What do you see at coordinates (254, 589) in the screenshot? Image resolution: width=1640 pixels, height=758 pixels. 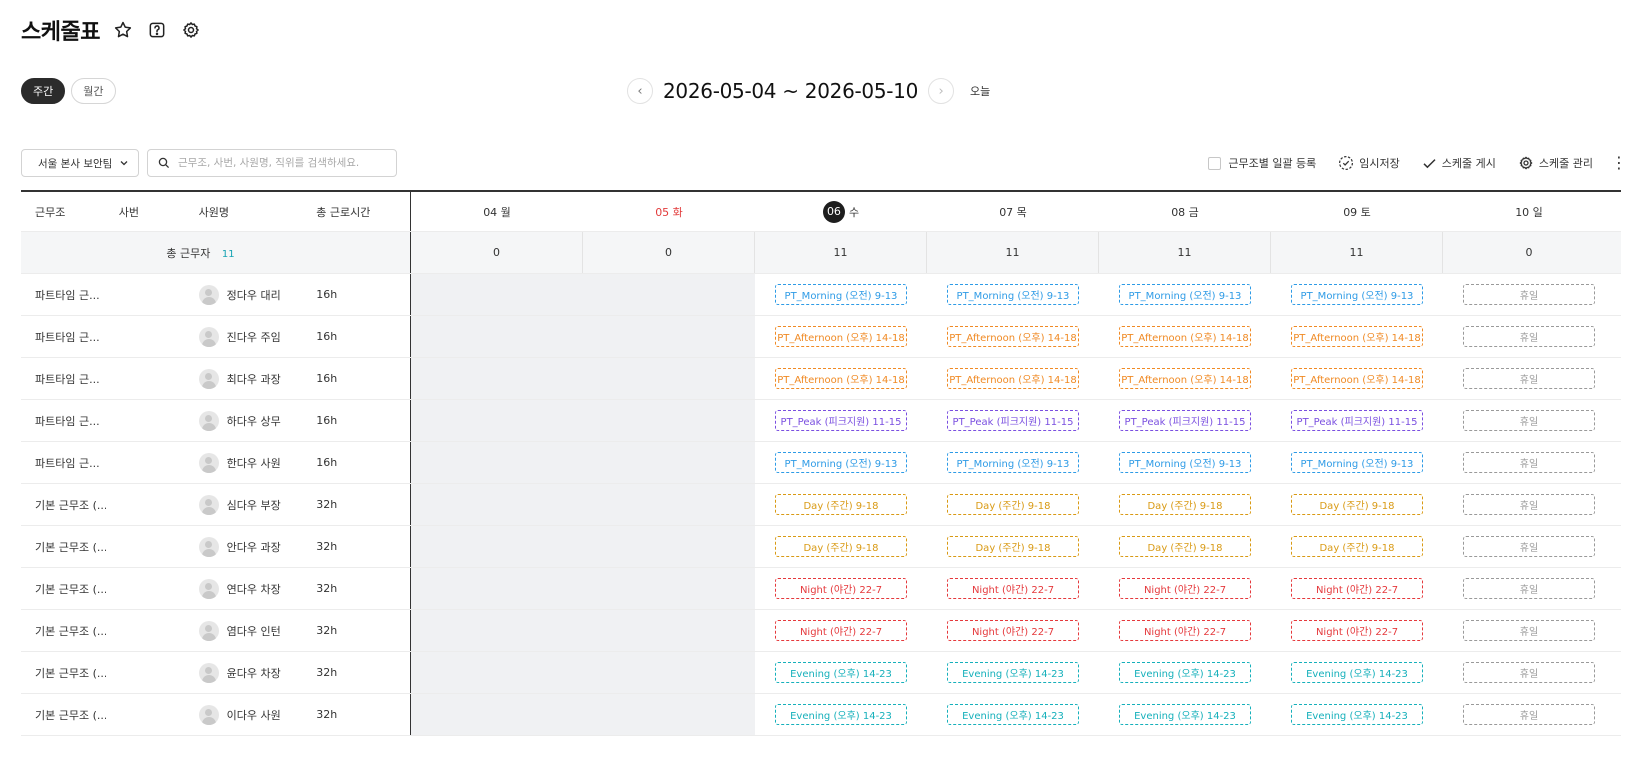 I see `employee-name: 연다우 차장` at bounding box center [254, 589].